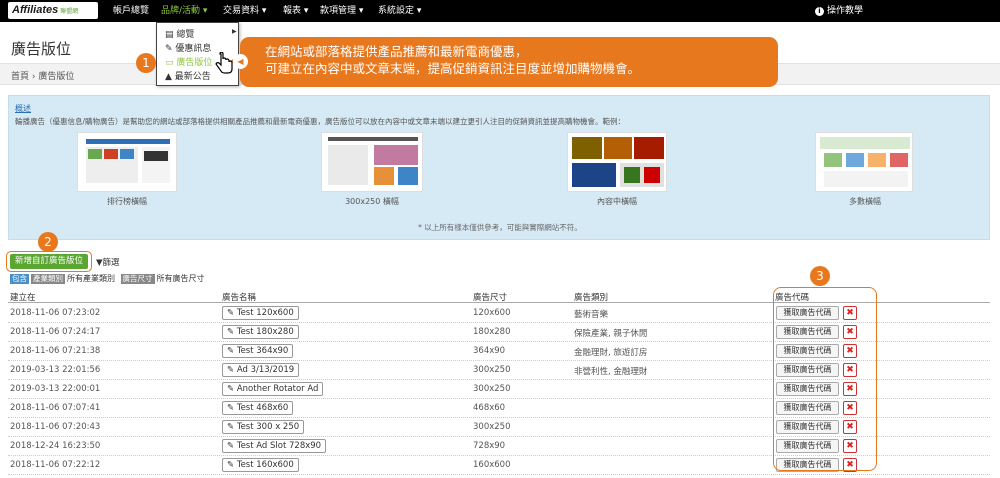 This screenshot has width=1000, height=478. I want to click on overview-title: 概述, so click(23, 108).